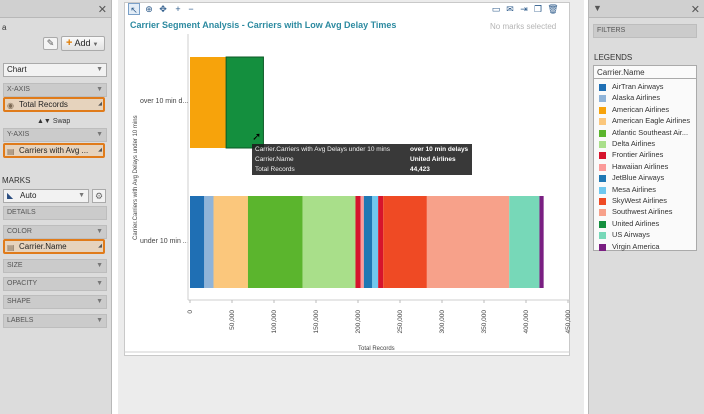 The image size is (704, 414). Describe the element at coordinates (636, 98) in the screenshot. I see `legend-label: Alaska Airlines` at that location.